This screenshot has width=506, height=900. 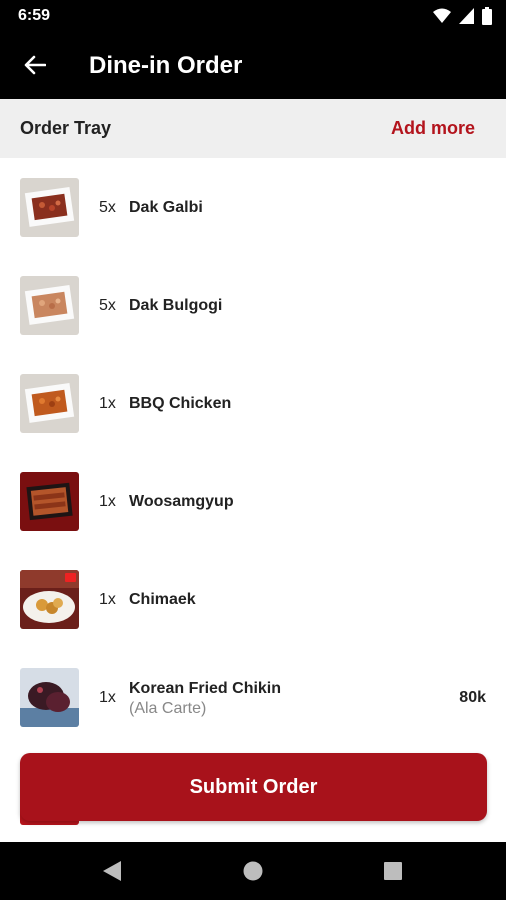 What do you see at coordinates (168, 708) in the screenshot?
I see `item-subtitle: (Ala Carte)` at bounding box center [168, 708].